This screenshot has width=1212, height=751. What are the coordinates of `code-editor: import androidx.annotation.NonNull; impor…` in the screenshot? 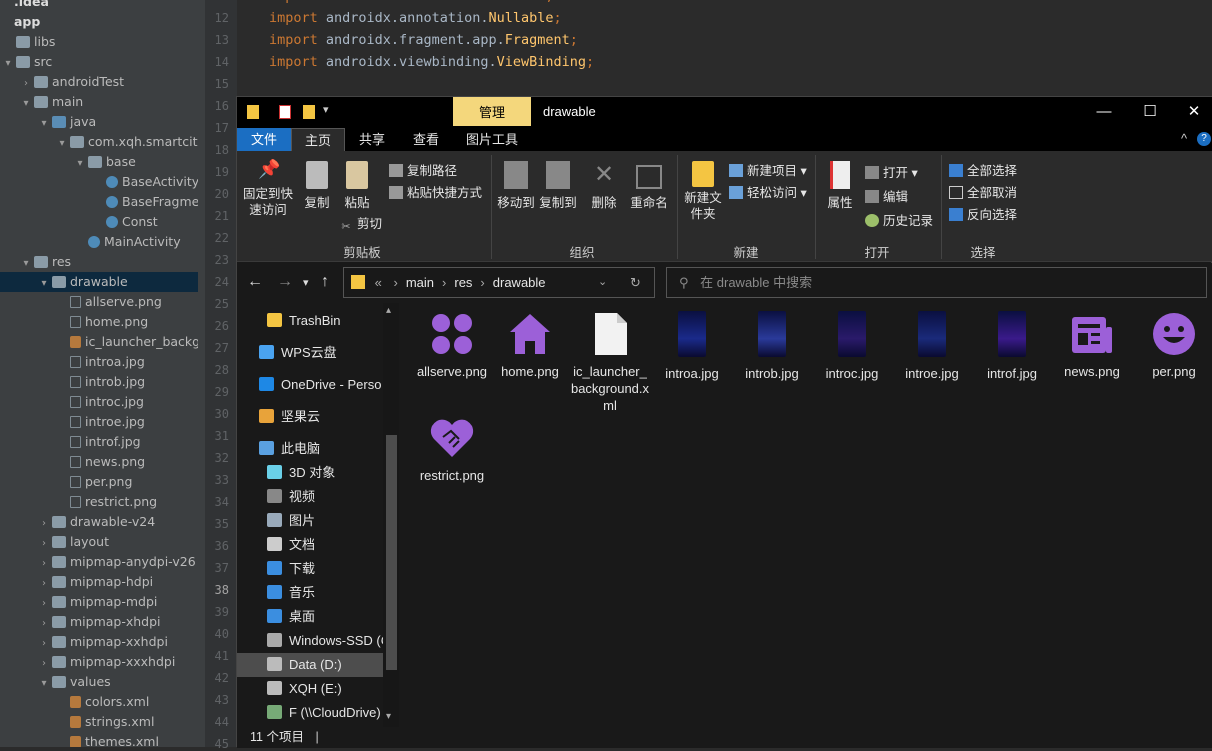 It's located at (724, 48).